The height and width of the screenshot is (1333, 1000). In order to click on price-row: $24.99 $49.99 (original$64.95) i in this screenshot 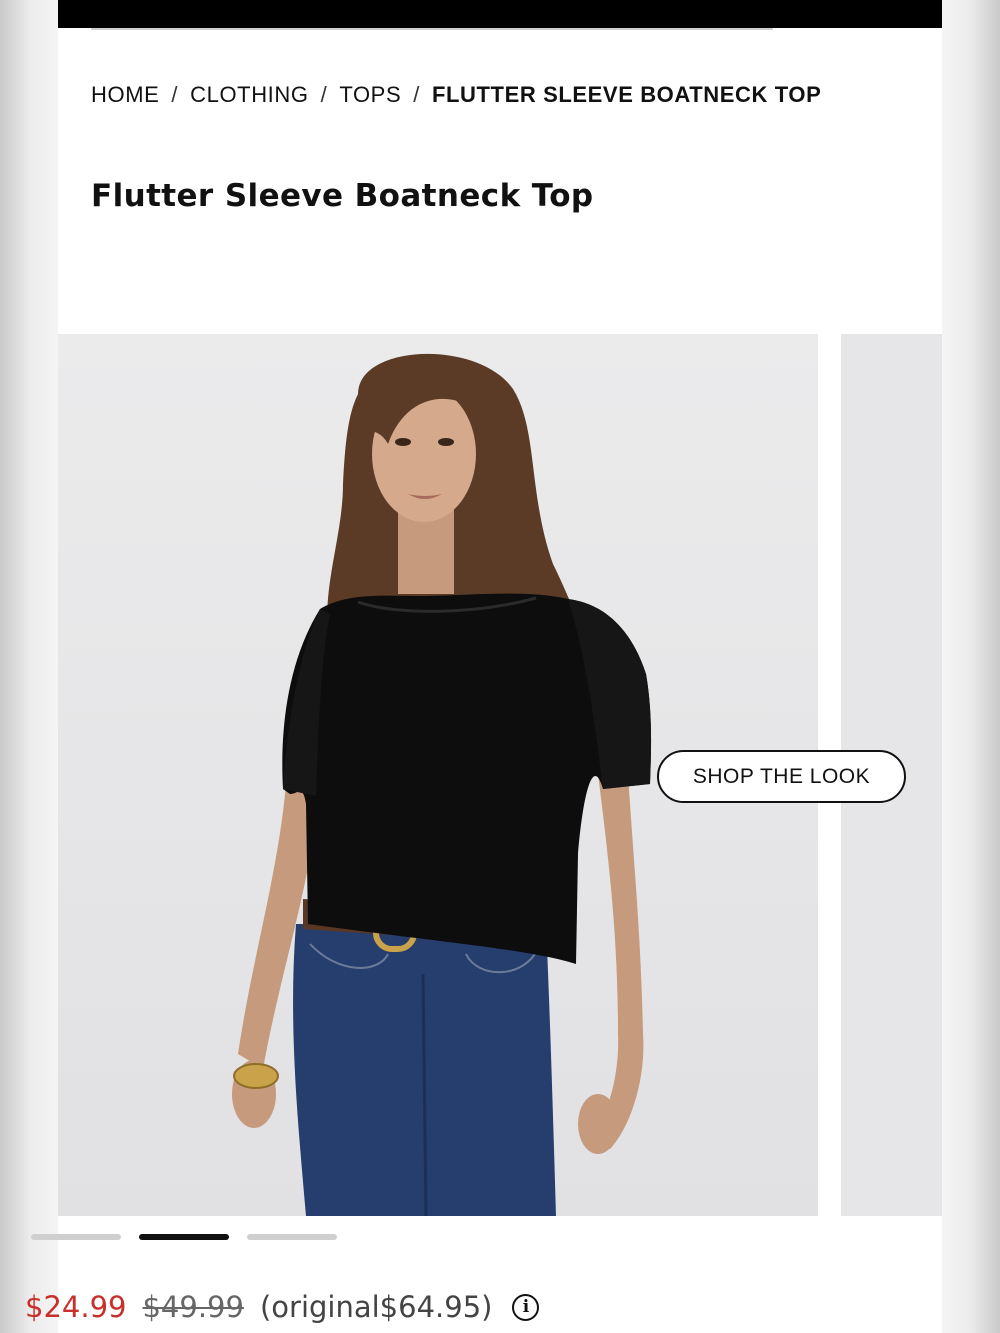, I will do `click(282, 1307)`.